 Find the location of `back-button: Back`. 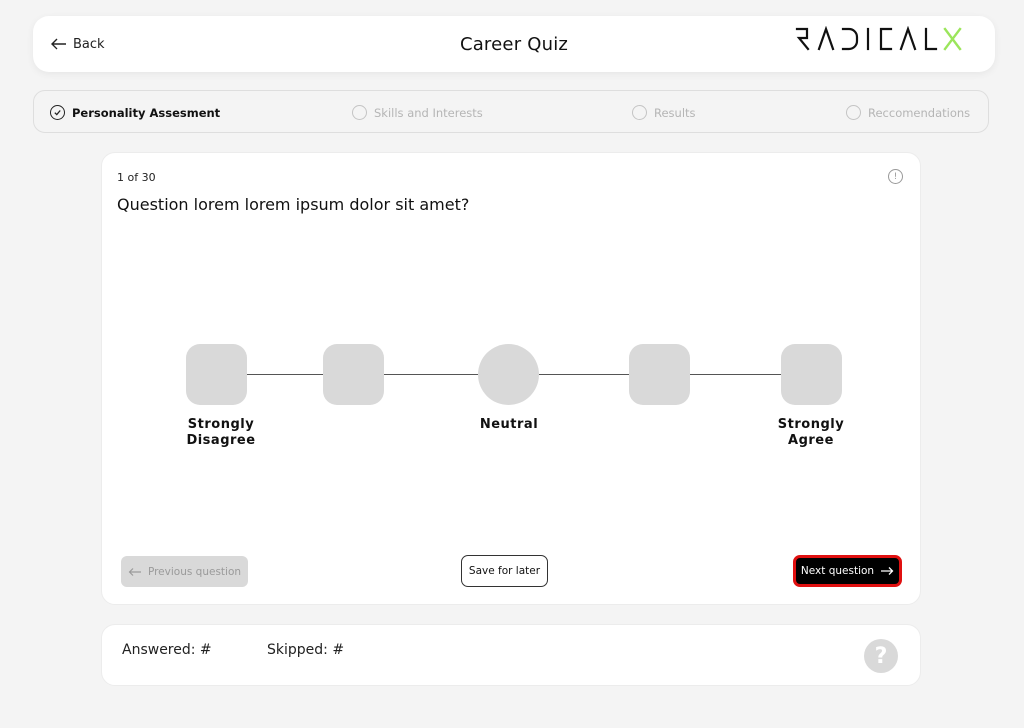

back-button: Back is located at coordinates (78, 44).